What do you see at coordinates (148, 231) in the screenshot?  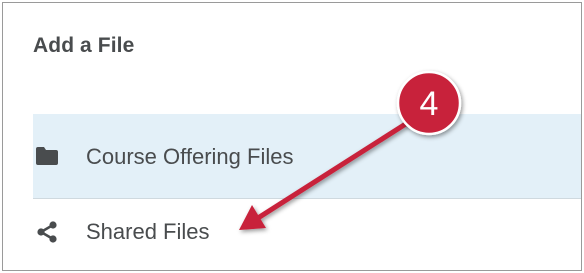 I see `shared-files-label: Shared Files` at bounding box center [148, 231].